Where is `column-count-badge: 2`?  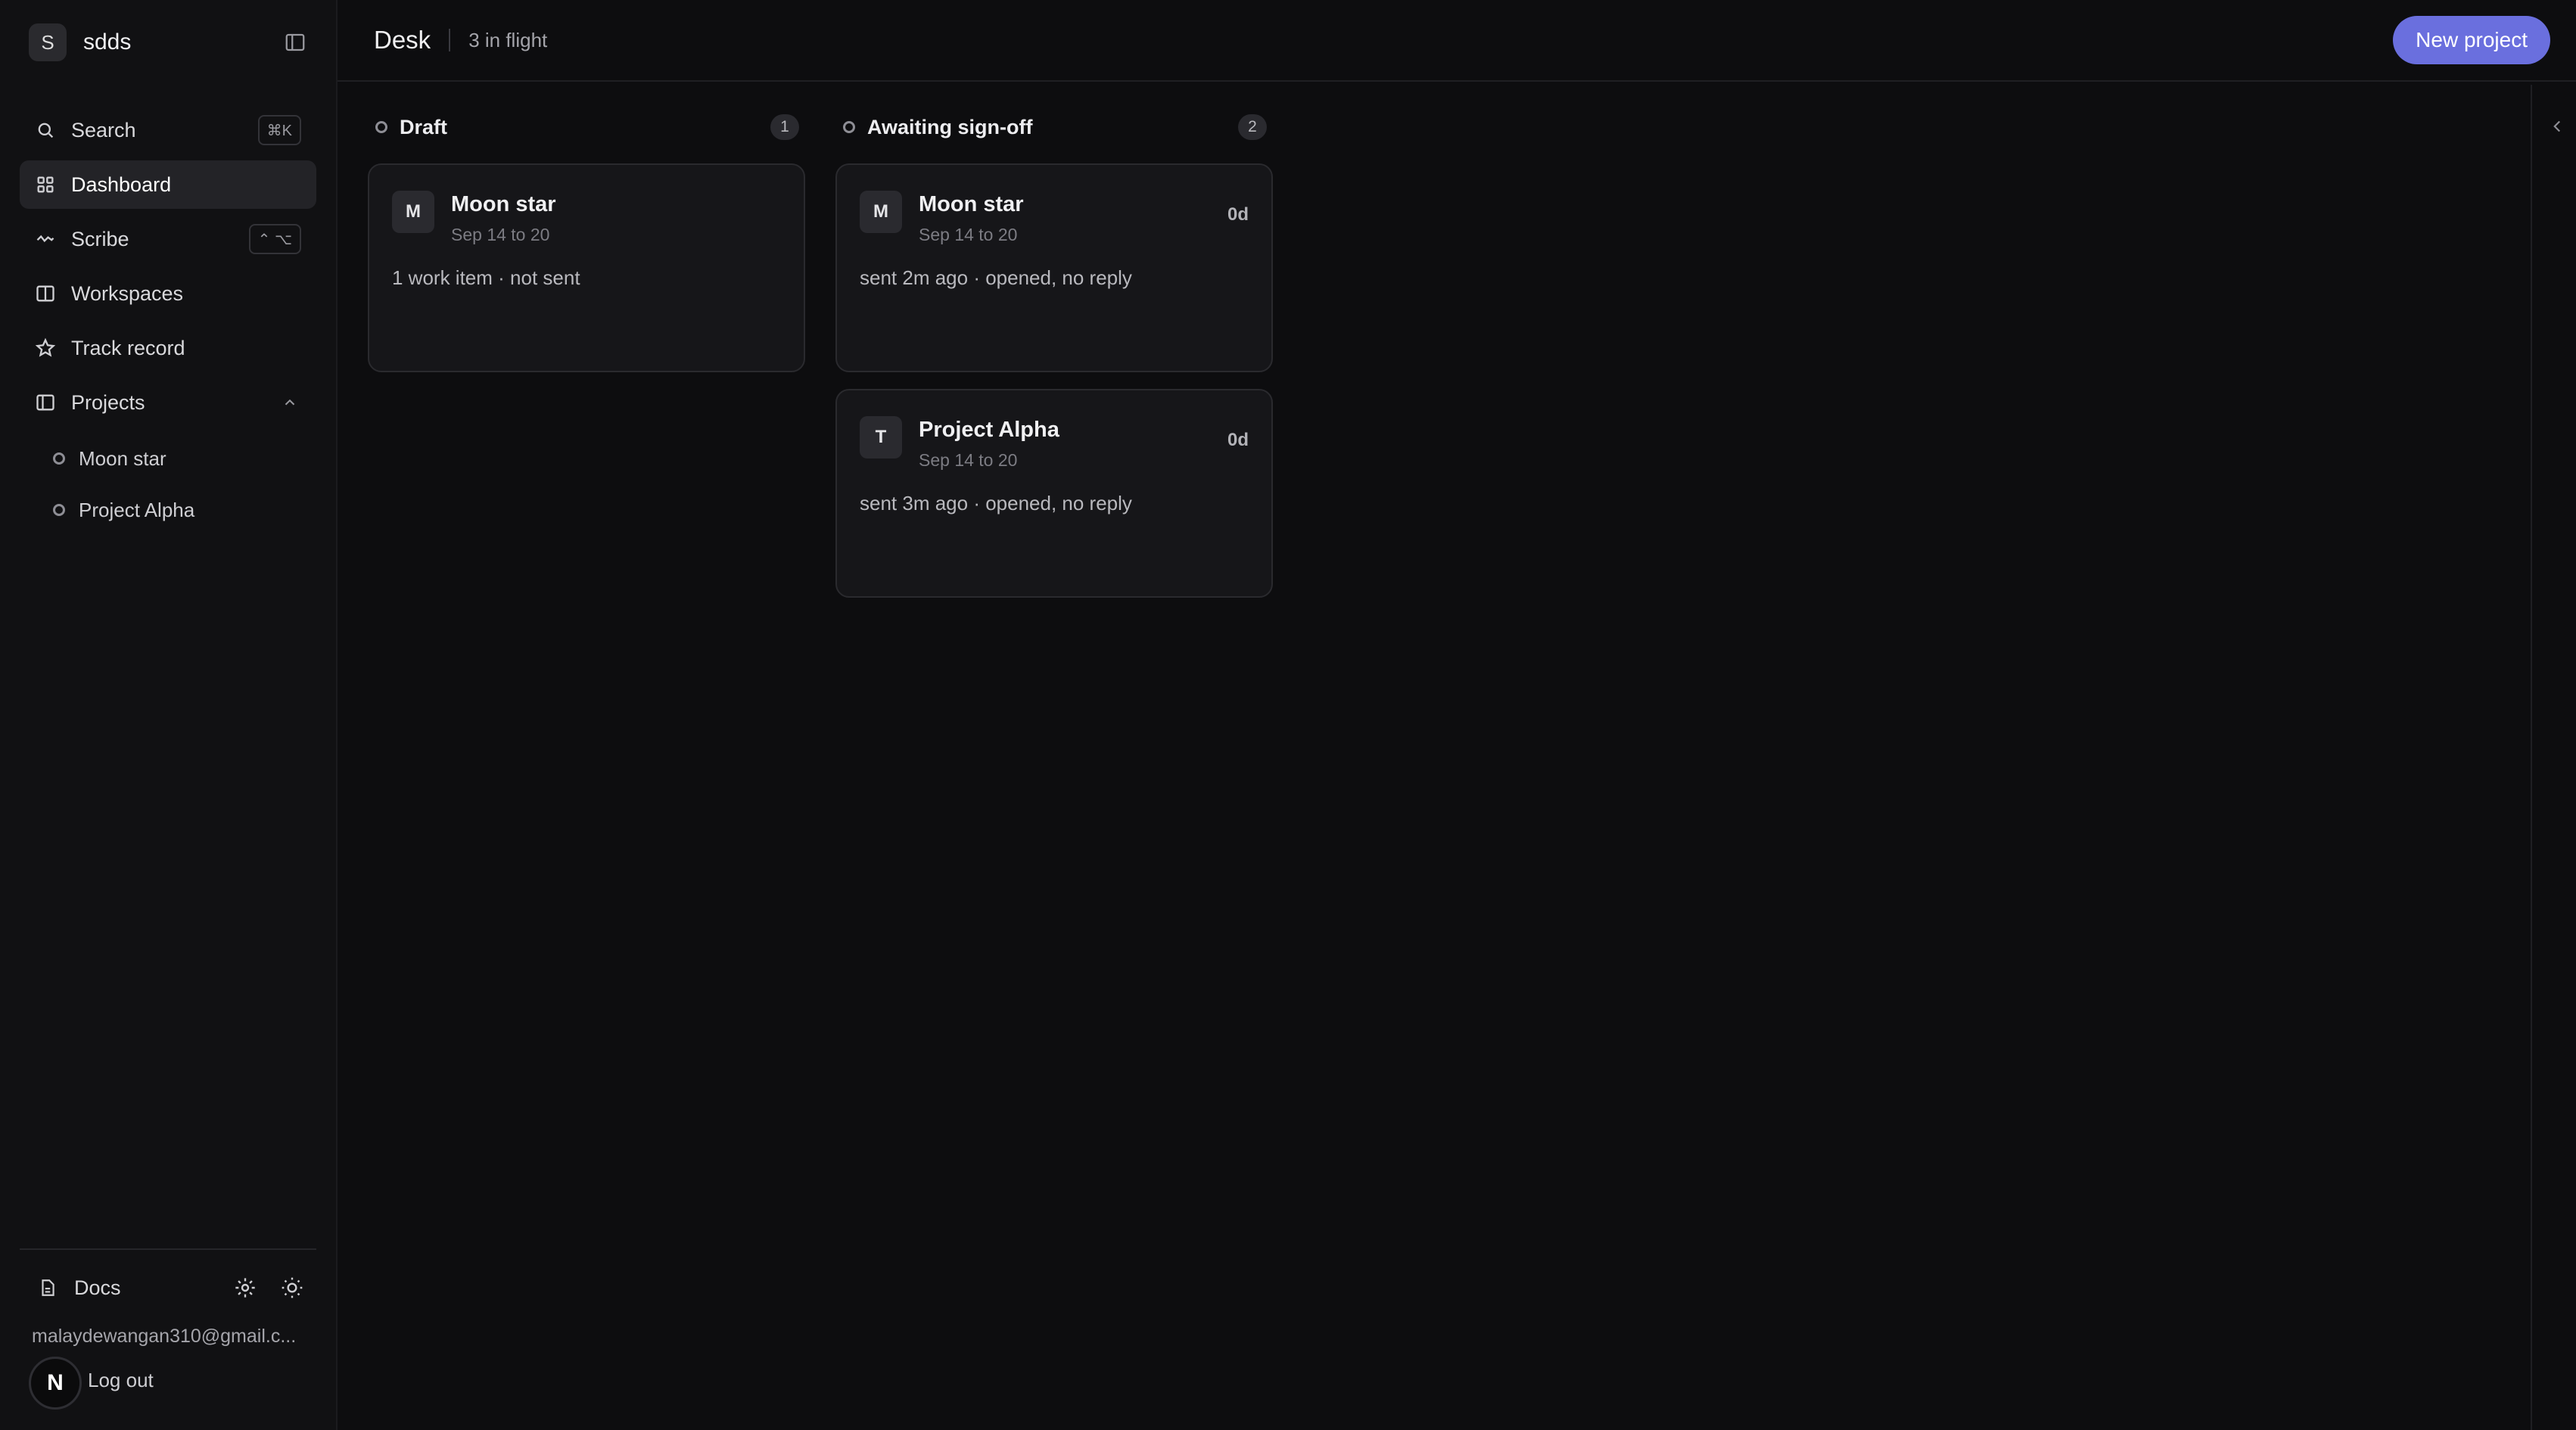 column-count-badge: 2 is located at coordinates (1253, 127).